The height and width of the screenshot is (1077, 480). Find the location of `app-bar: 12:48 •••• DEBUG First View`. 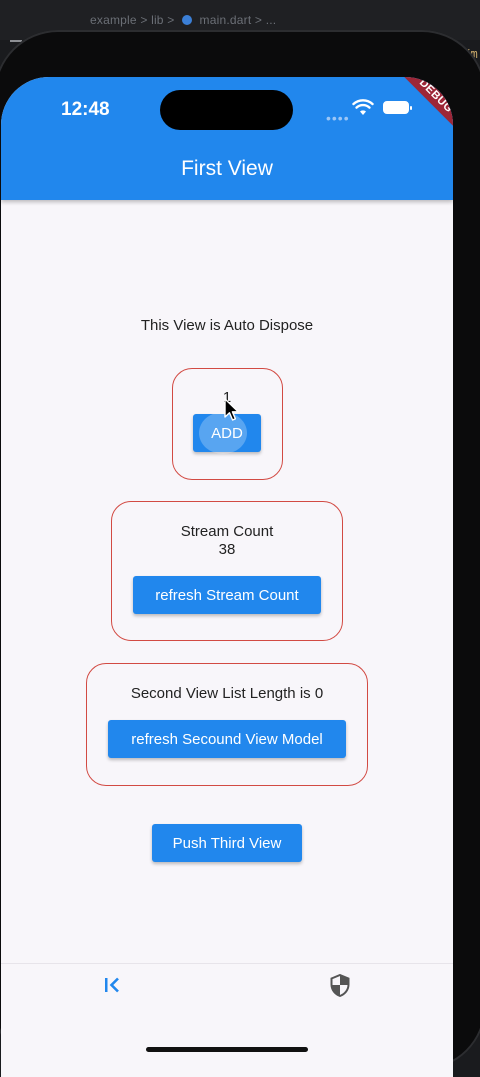

app-bar: 12:48 •••• DEBUG First View is located at coordinates (227, 138).